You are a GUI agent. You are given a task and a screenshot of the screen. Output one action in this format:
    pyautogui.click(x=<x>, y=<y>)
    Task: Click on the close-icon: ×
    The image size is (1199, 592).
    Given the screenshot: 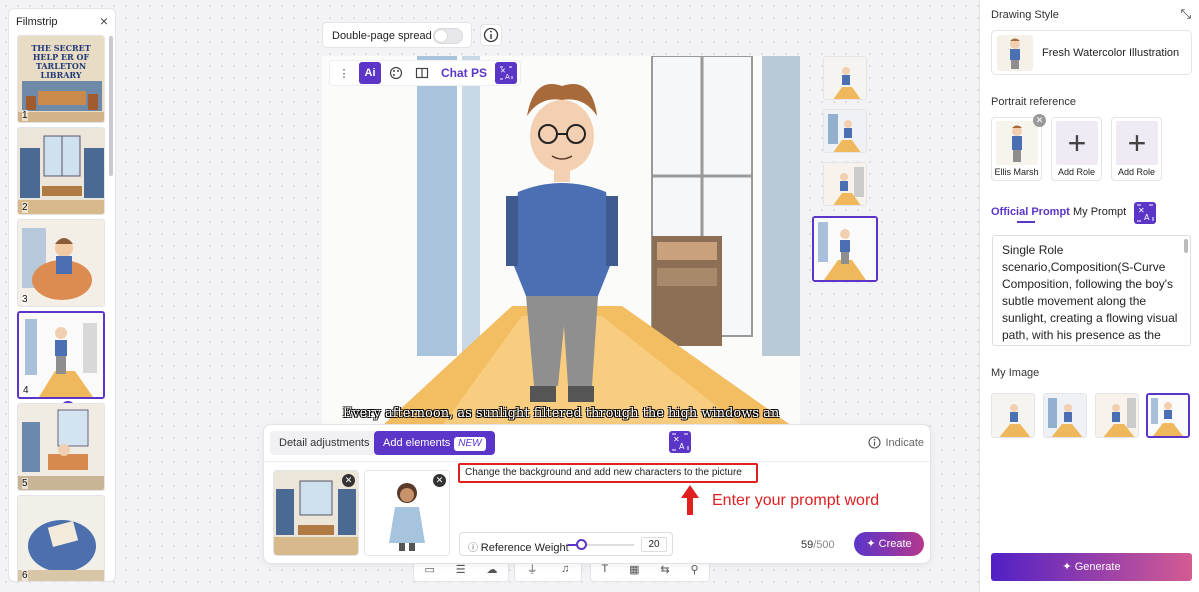 What is the action you would take?
    pyautogui.click(x=104, y=21)
    